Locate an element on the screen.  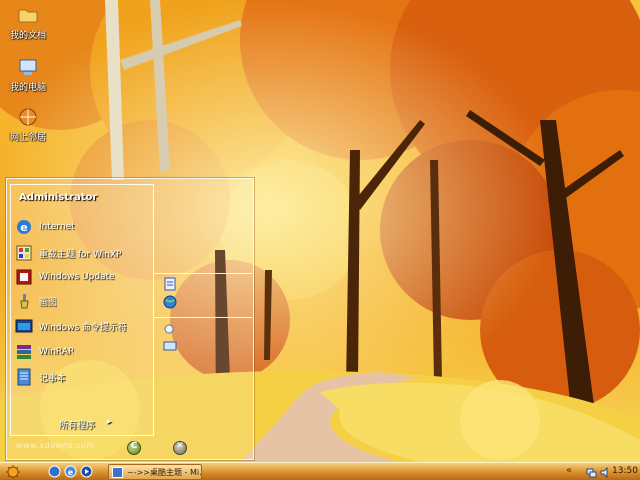
windows-update-icon is located at coordinates (24, 277).